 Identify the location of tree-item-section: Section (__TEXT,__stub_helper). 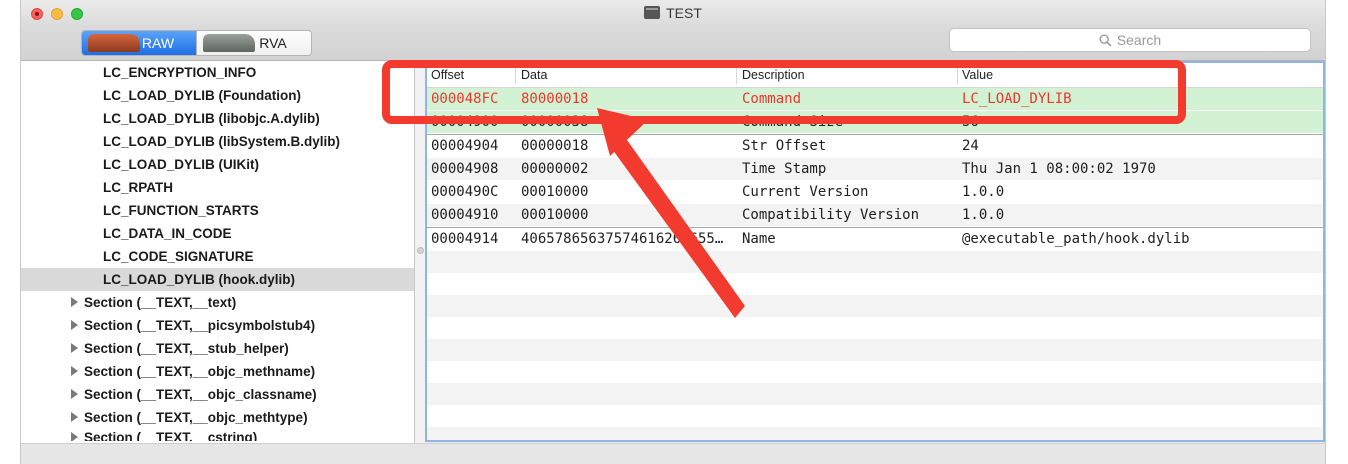
(217, 348).